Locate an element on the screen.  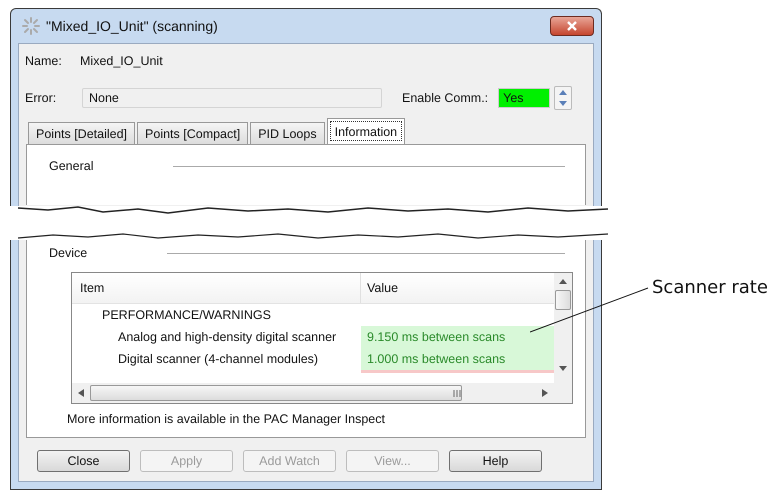
section-heading: Device is located at coordinates (68, 253).